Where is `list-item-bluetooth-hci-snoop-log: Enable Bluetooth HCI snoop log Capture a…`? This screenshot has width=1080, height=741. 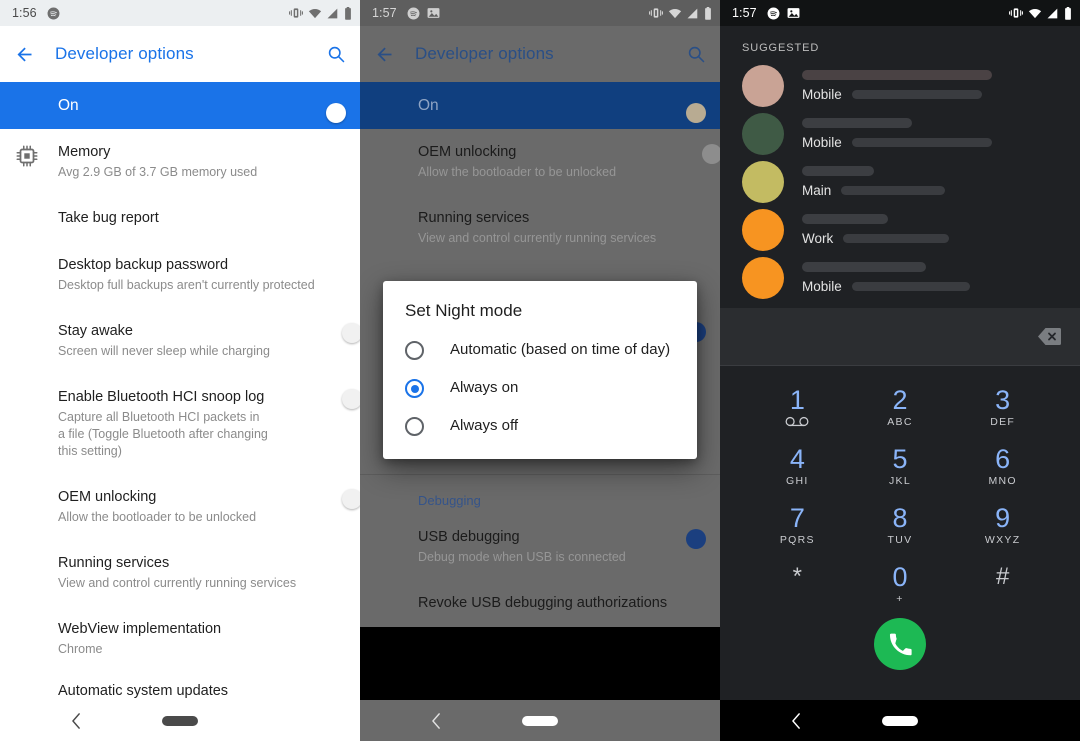 list-item-bluetooth-hci-snoop-log: Enable Bluetooth HCI snoop log Capture a… is located at coordinates (180, 424).